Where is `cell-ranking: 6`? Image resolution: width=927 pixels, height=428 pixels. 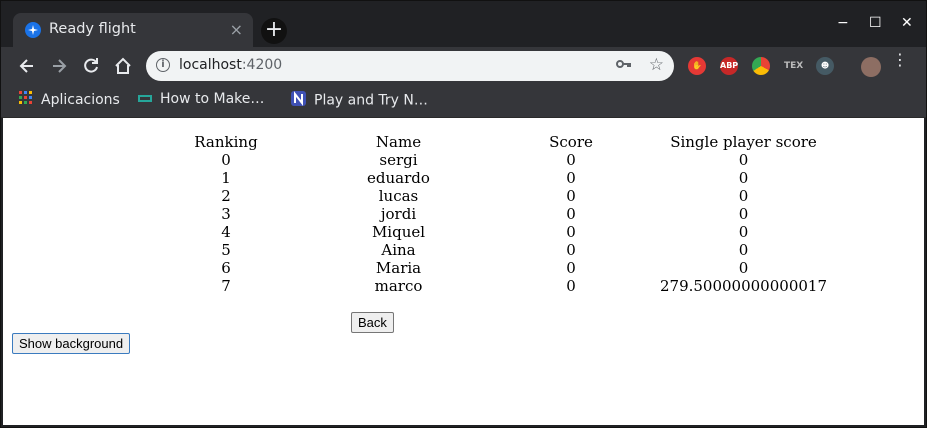 cell-ranking: 6 is located at coordinates (226, 268).